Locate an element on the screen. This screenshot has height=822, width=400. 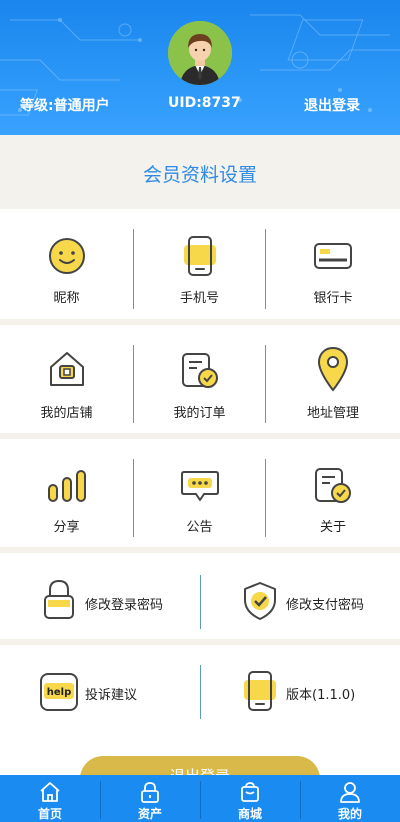
version-label: 版本(1.1.0) is located at coordinates (321, 695).